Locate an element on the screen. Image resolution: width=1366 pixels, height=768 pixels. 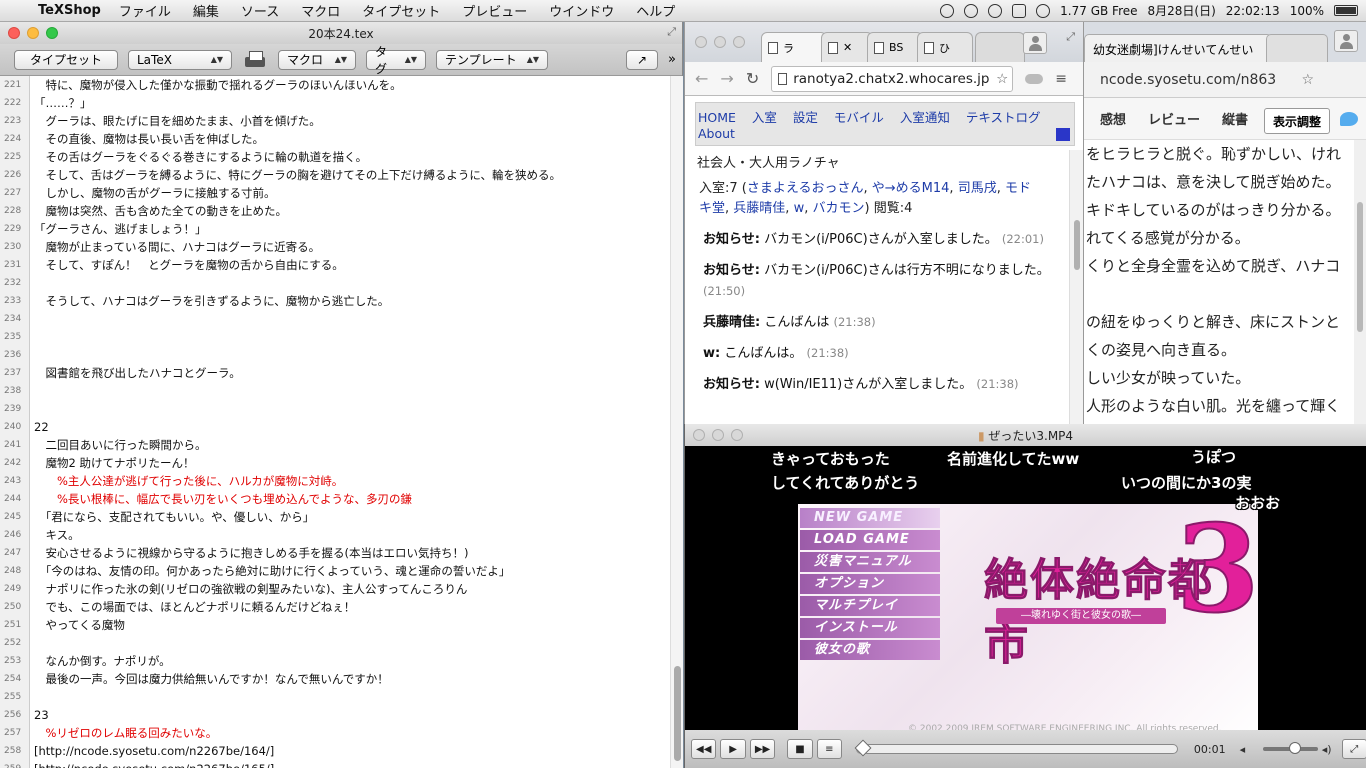
menu-edit: 編集 is located at coordinates (206, 10).